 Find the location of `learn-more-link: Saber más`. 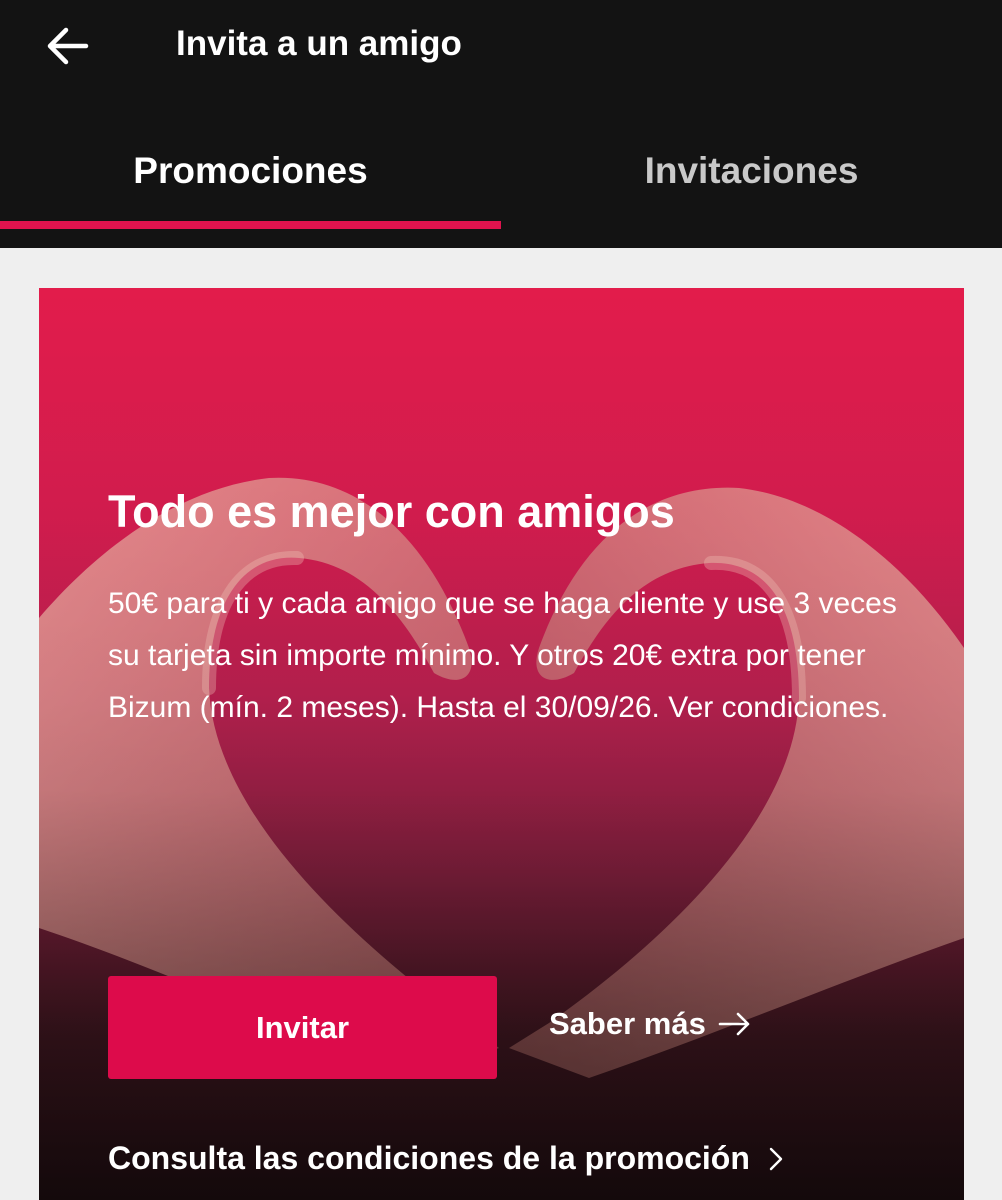

learn-more-link: Saber más is located at coordinates (650, 1024).